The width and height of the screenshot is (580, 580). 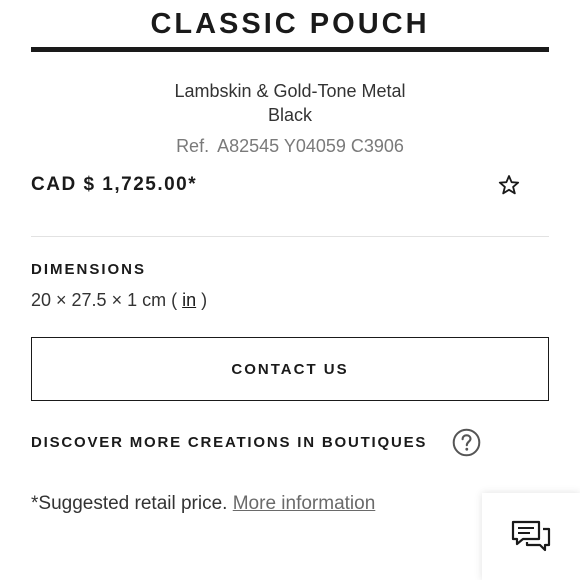 I want to click on product-title: CLASSIC POUCH, so click(x=290, y=24).